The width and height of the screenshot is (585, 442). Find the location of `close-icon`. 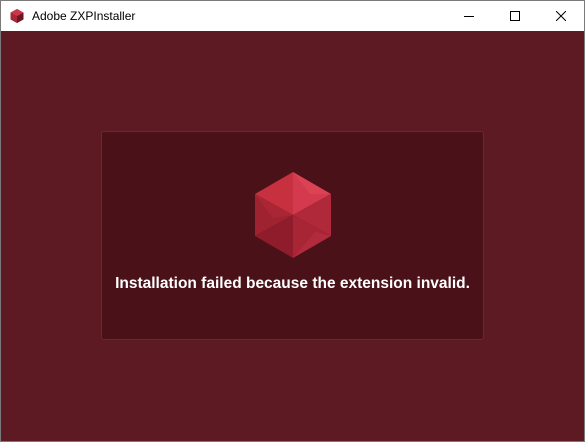

close-icon is located at coordinates (561, 15).